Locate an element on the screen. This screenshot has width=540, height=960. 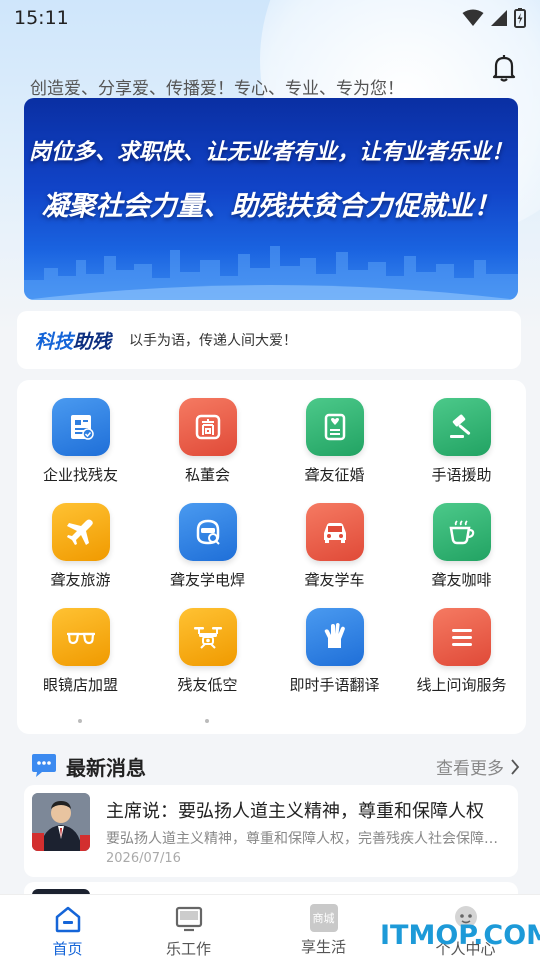
tab-life: 商城 享生活 is located at coordinates (323, 927).